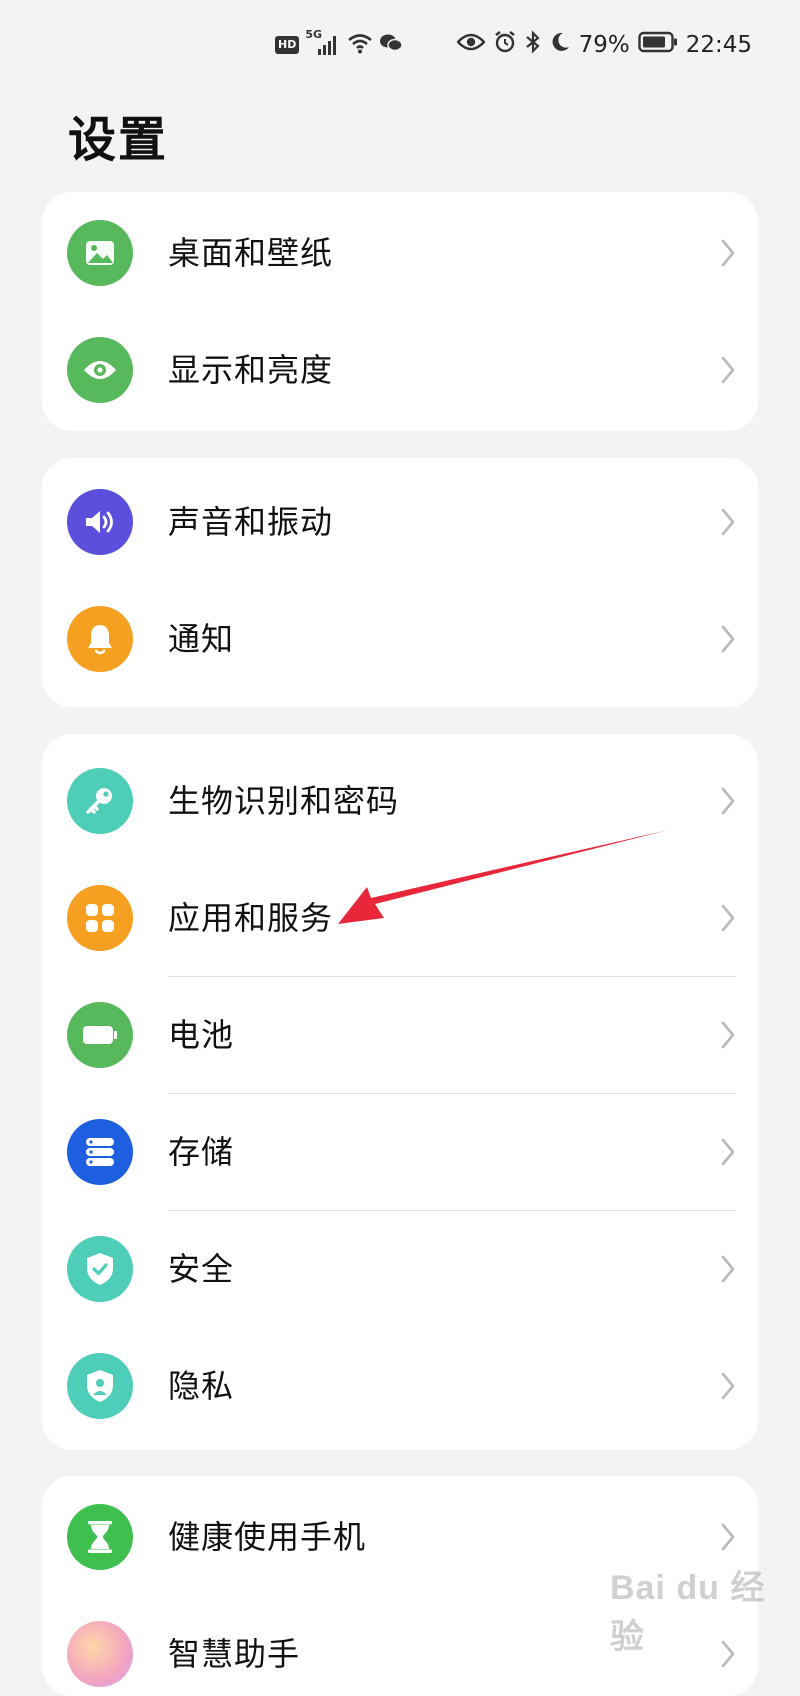  Describe the element at coordinates (267, 1537) in the screenshot. I see `settings-item-label: 健康使用手机` at that location.